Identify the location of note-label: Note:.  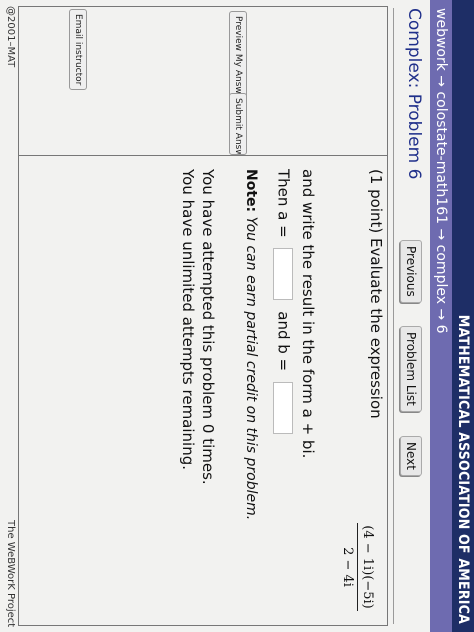
(251, 191).